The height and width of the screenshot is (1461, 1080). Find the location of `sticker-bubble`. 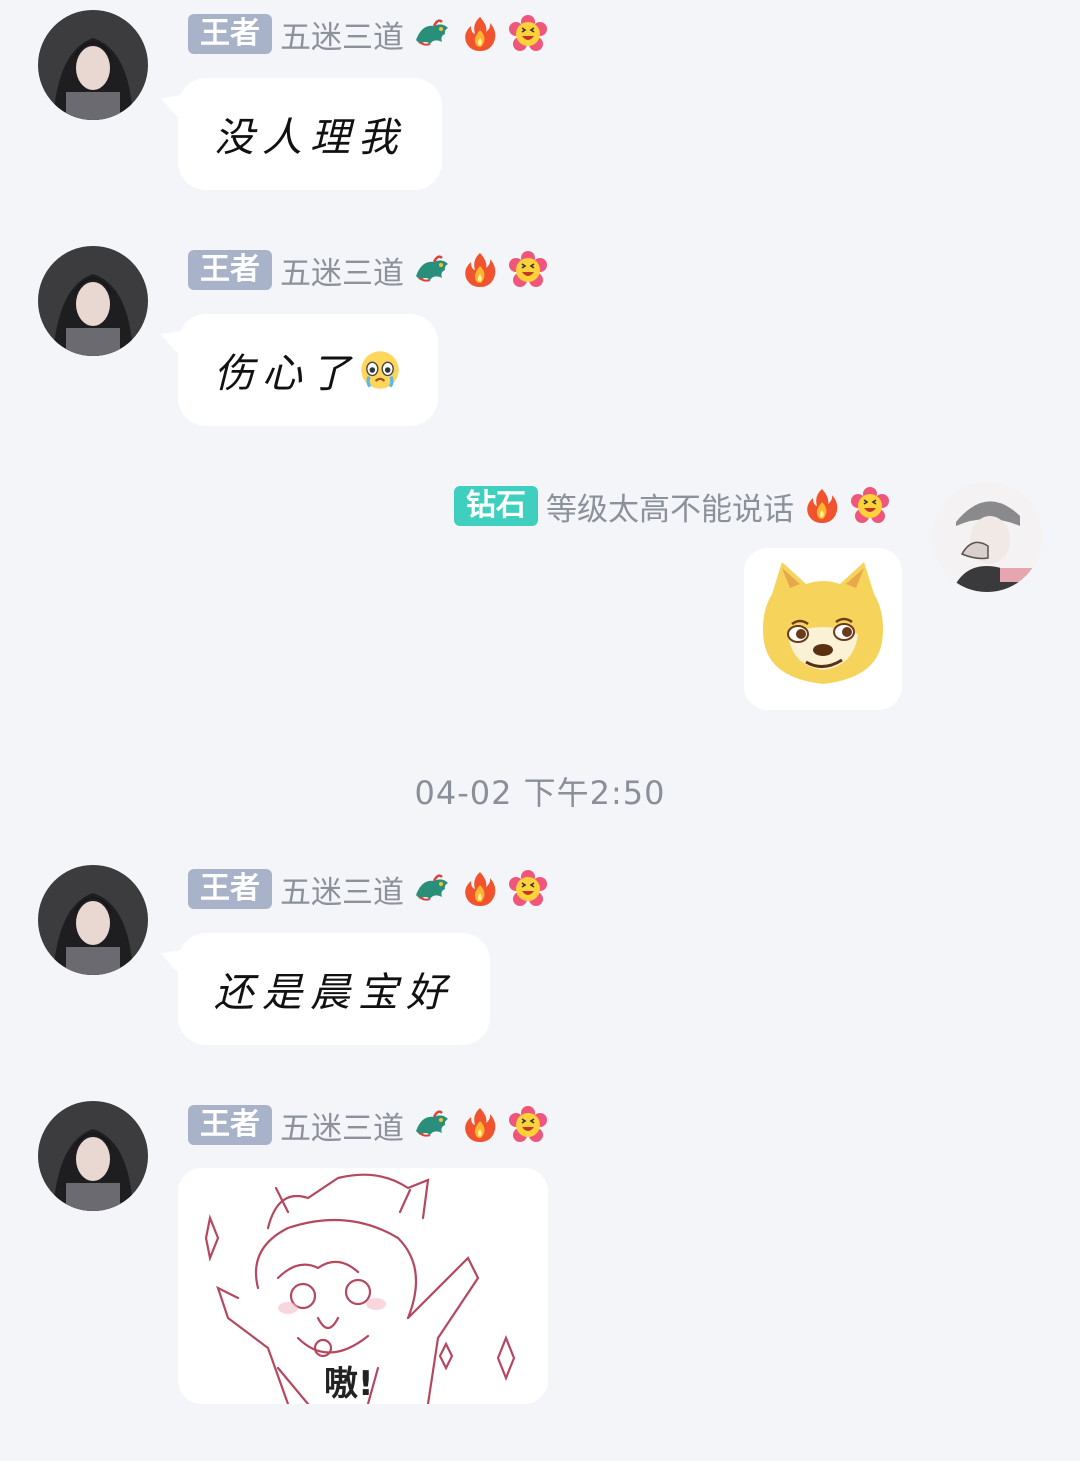

sticker-bubble is located at coordinates (823, 629).